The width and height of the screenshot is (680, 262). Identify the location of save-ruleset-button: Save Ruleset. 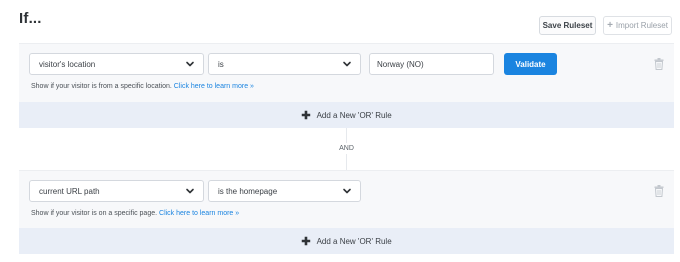
(567, 25).